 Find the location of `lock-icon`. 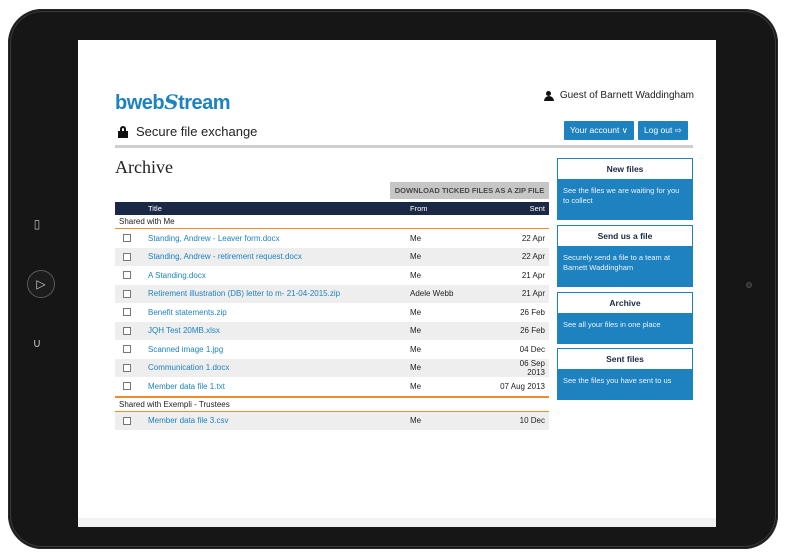

lock-icon is located at coordinates (123, 131).